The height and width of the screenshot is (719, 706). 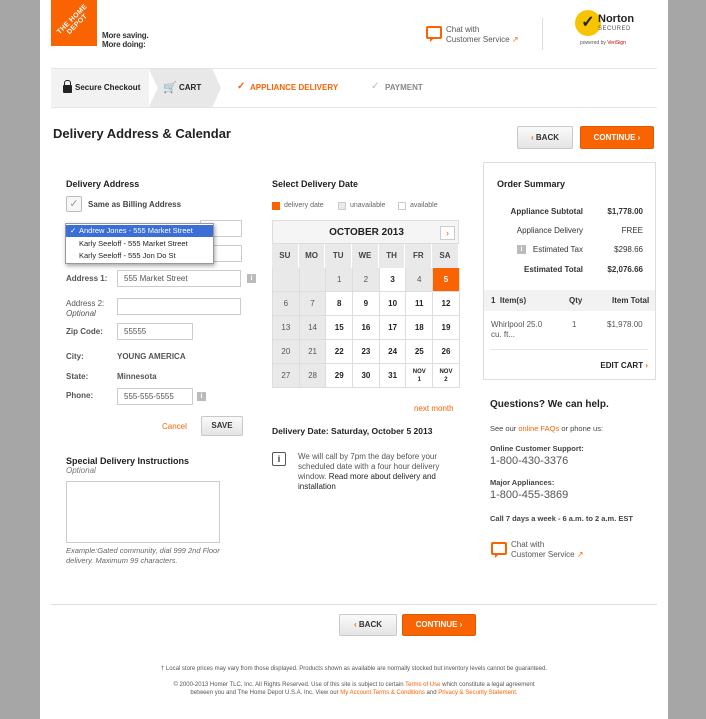 What do you see at coordinates (393, 376) in the screenshot?
I see `calendar-day: 31` at bounding box center [393, 376].